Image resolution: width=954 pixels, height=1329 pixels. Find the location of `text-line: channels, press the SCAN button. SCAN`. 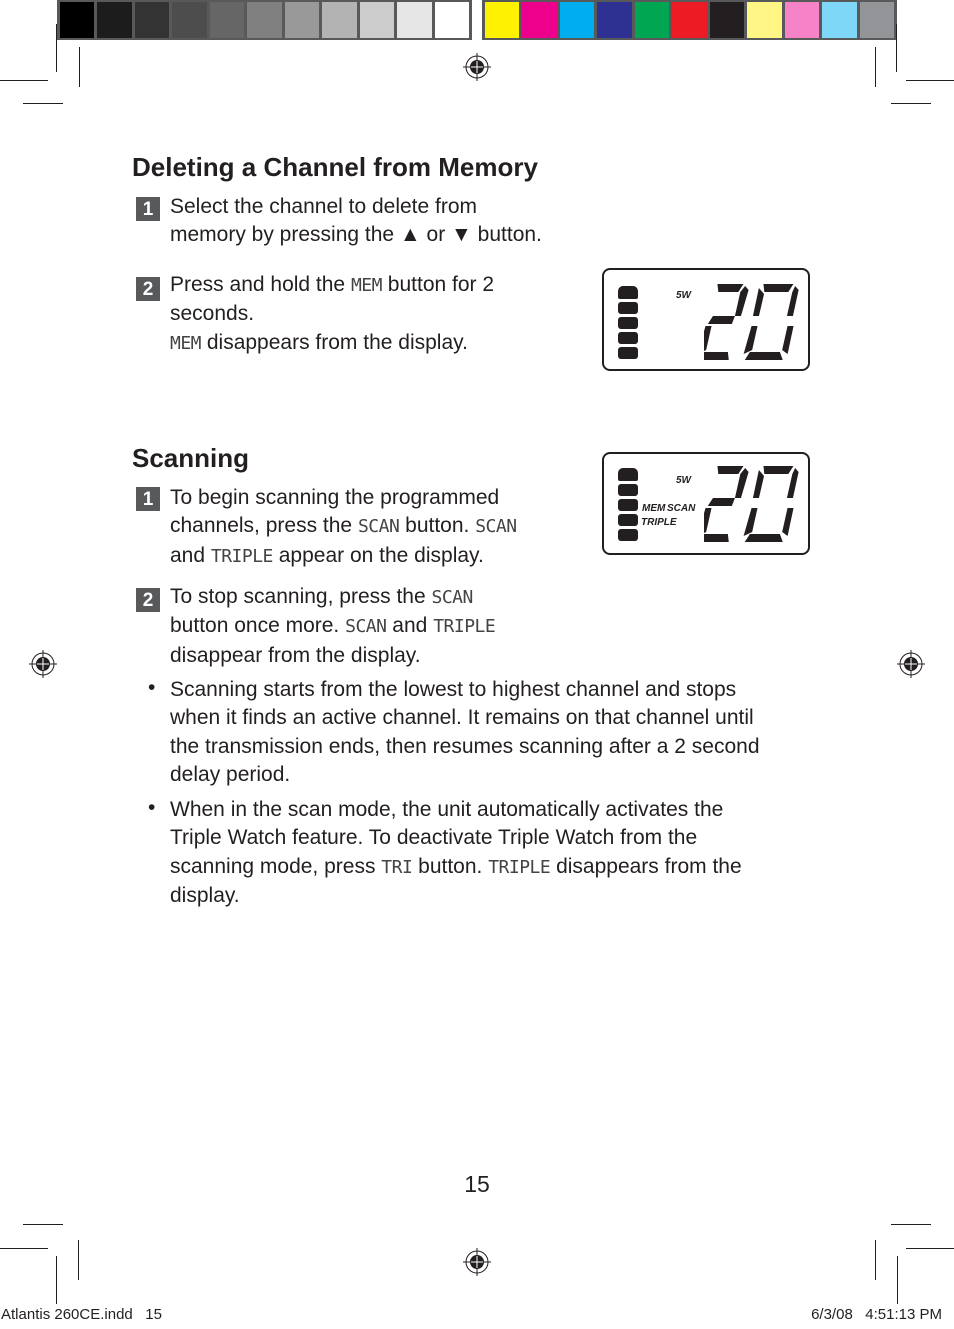

text-line: channels, press the SCAN button. SCAN is located at coordinates (343, 526).